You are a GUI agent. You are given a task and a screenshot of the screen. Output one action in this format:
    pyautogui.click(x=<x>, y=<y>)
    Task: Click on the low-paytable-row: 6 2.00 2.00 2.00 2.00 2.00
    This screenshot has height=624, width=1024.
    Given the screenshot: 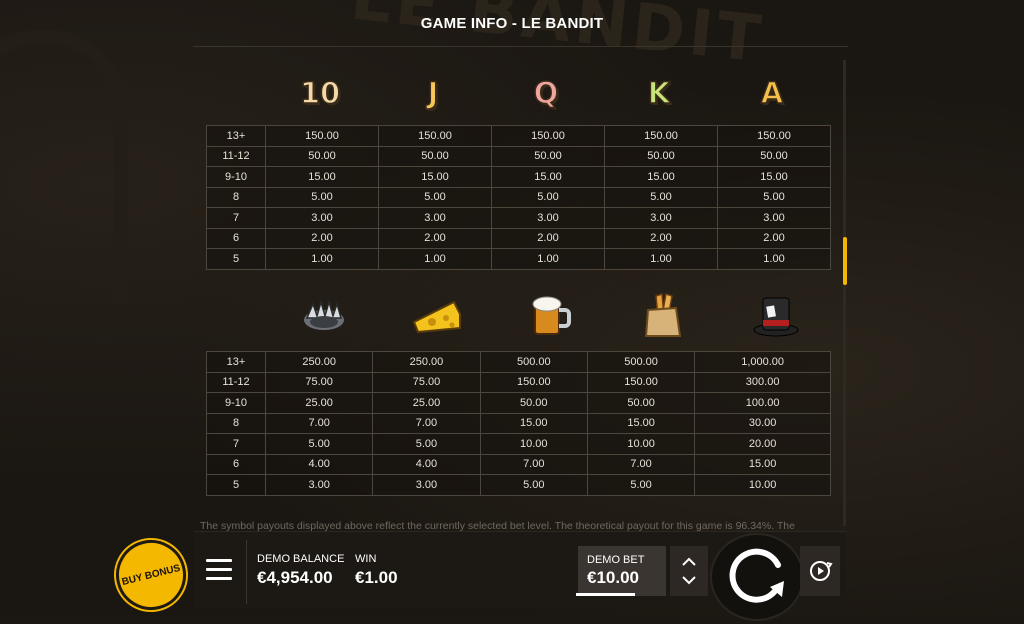 What is the action you would take?
    pyautogui.click(x=518, y=238)
    